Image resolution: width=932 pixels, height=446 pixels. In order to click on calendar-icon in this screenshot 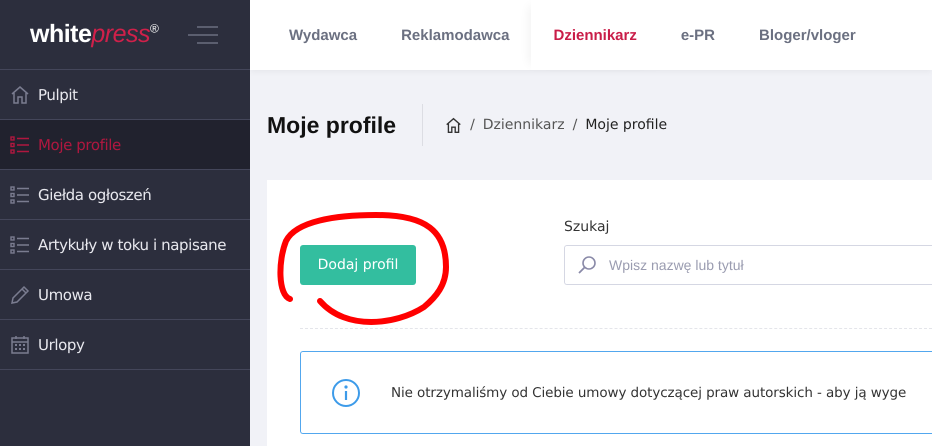, I will do `click(20, 344)`.